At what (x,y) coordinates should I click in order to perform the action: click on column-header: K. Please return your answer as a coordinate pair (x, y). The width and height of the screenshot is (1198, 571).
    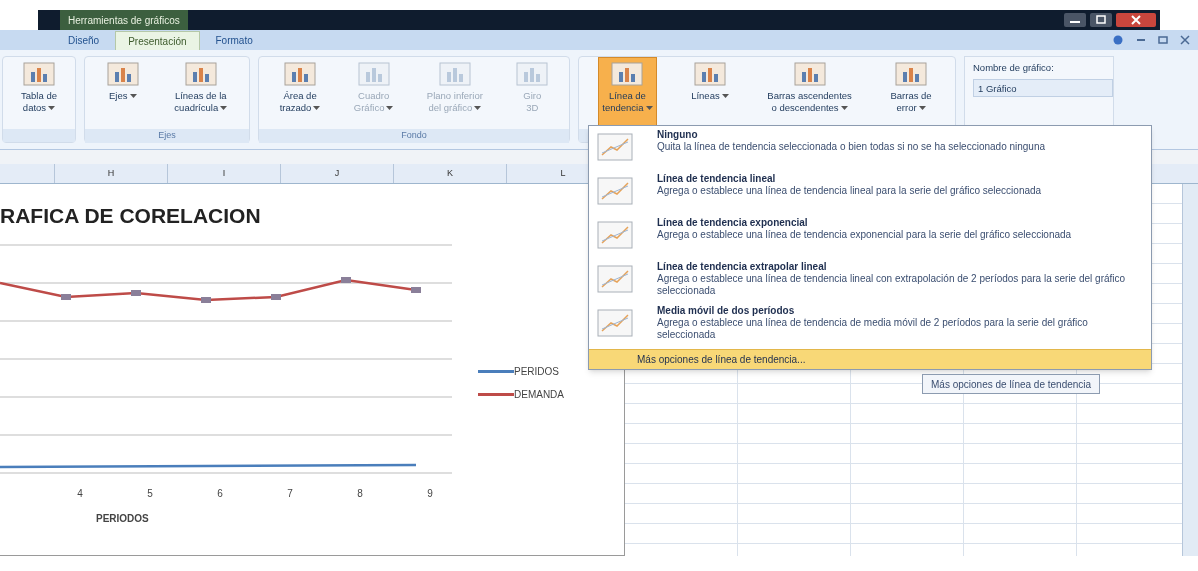
    Looking at the image, I should click on (450, 173).